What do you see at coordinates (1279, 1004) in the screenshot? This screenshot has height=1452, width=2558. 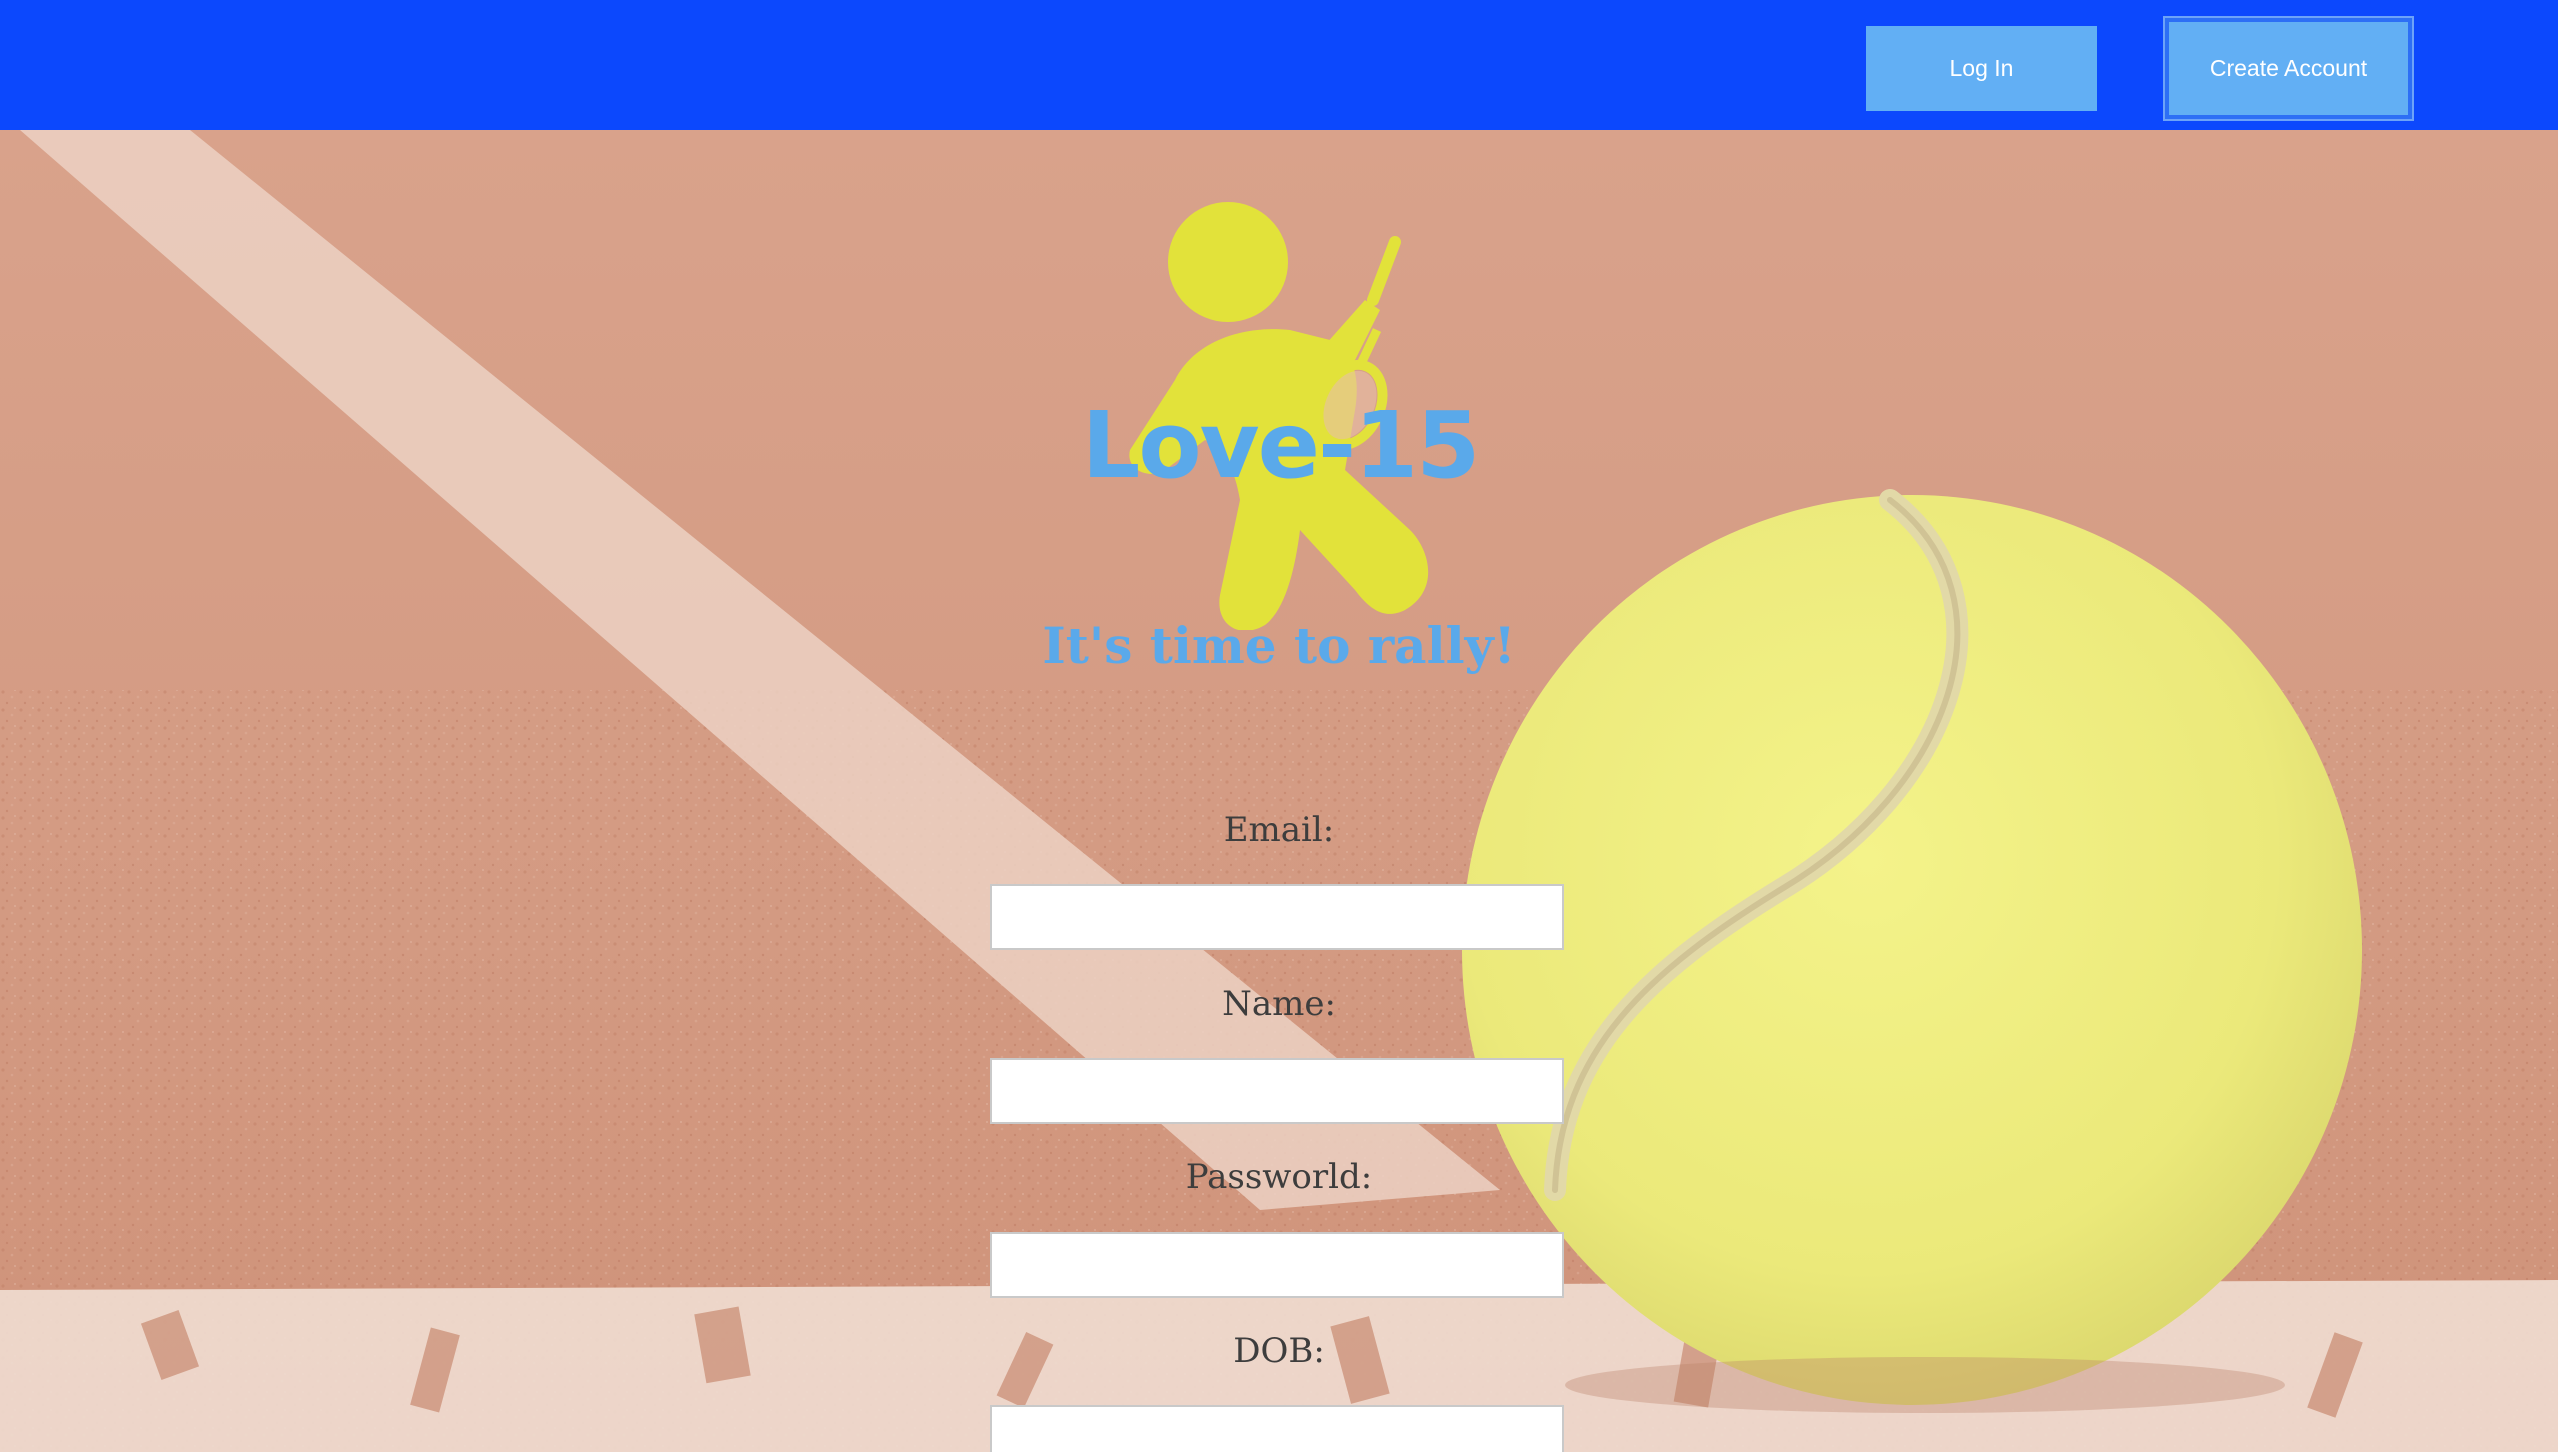 I see `name-label: Name:` at bounding box center [1279, 1004].